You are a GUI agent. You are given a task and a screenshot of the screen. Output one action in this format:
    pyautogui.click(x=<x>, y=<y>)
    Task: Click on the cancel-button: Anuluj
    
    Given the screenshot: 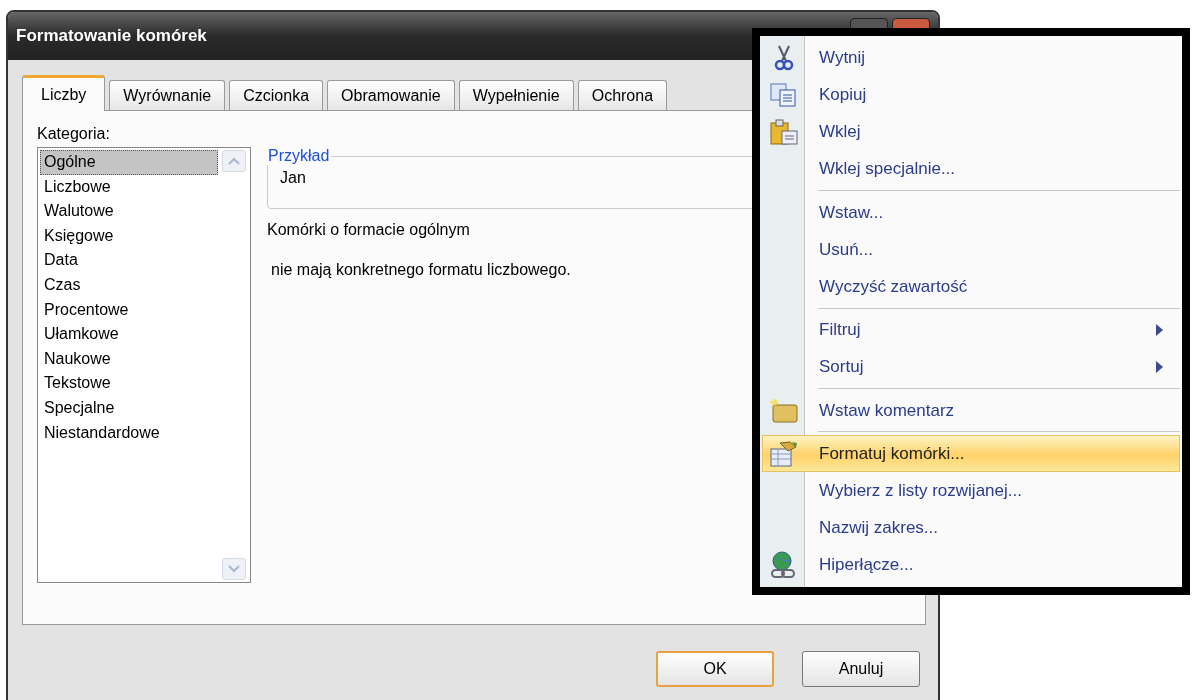 What is the action you would take?
    pyautogui.click(x=861, y=669)
    